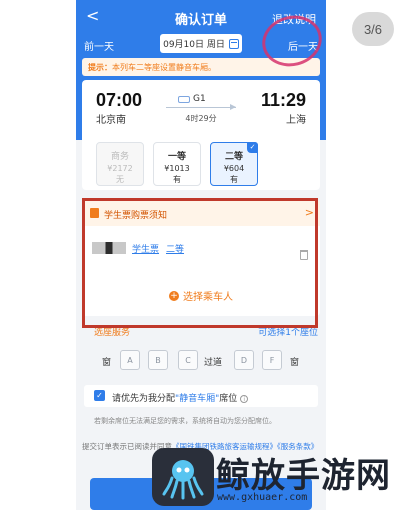 This screenshot has width=400, height=510. I want to click on quiet-car-preference: ✓ 请优先为我分配"静音车厢"席位 i, so click(201, 396).